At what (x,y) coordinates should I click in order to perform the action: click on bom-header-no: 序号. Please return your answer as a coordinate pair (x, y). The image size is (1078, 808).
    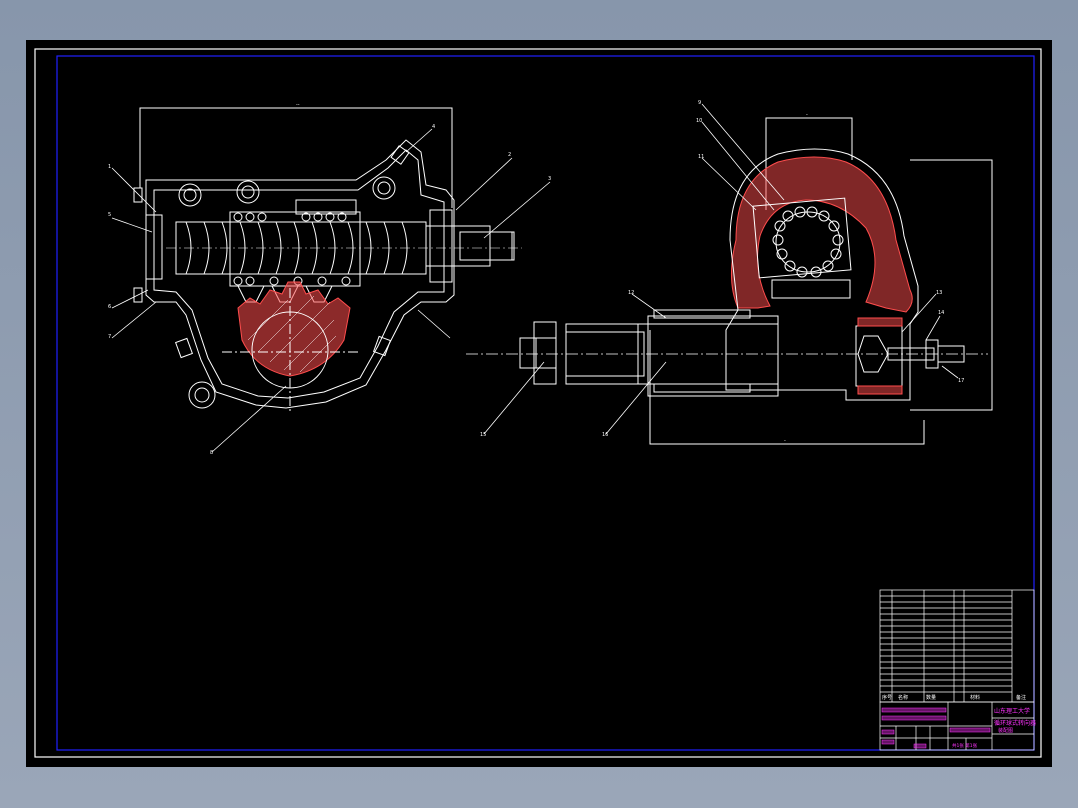
    Looking at the image, I should click on (887, 697).